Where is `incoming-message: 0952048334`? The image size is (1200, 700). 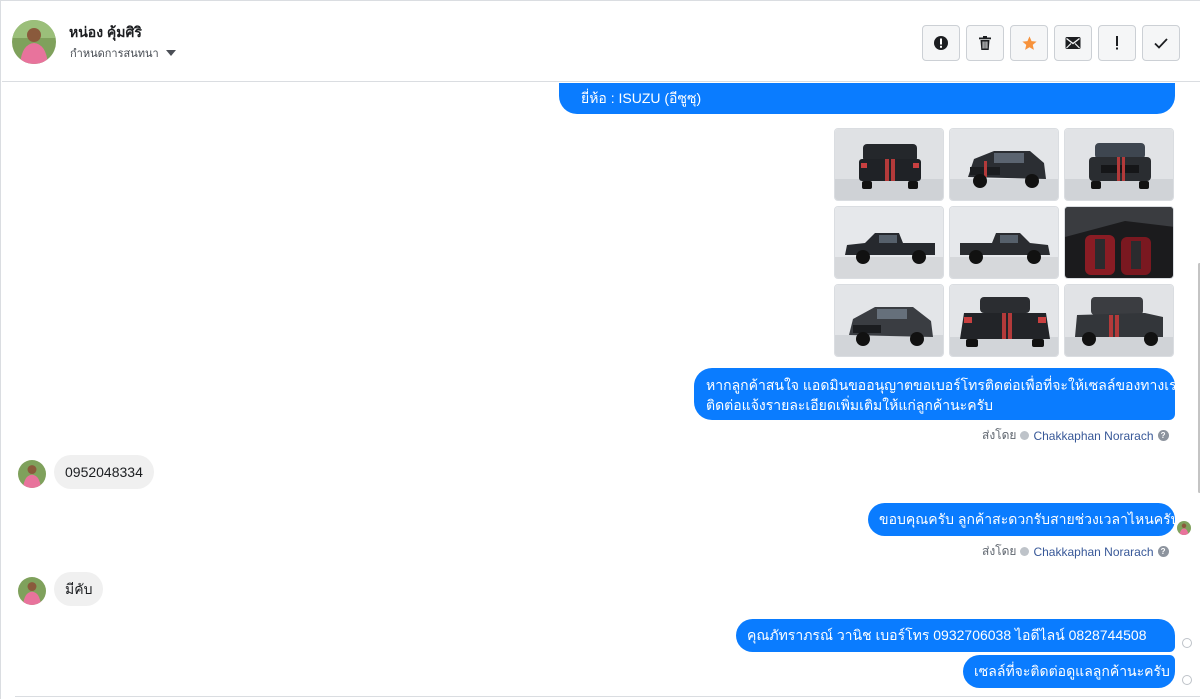
incoming-message: 0952048334 is located at coordinates (104, 472).